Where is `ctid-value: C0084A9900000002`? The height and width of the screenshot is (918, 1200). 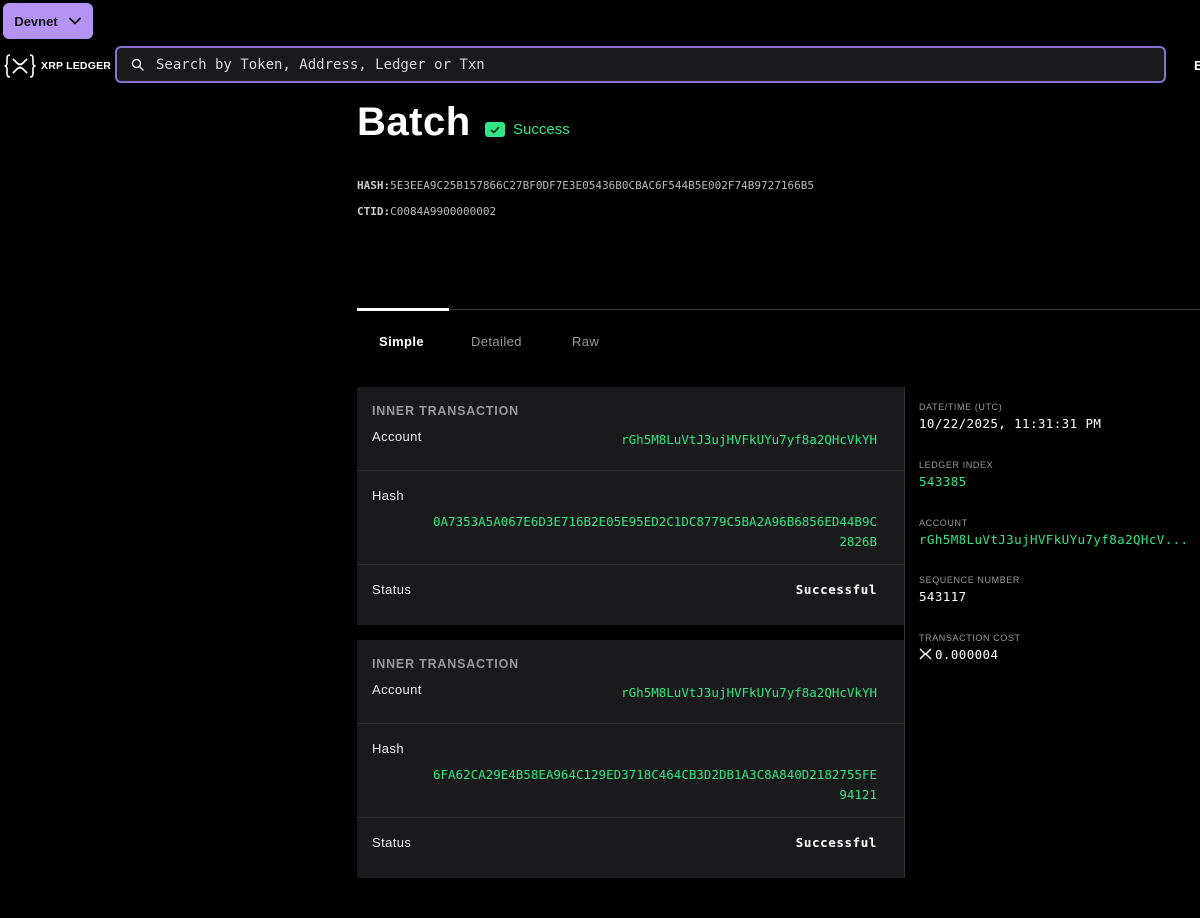 ctid-value: C0084A9900000002 is located at coordinates (443, 211).